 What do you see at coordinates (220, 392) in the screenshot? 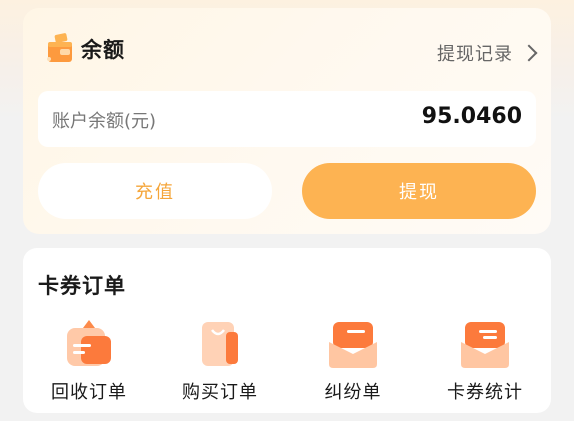
I see `purchase-order-label: 购买订单` at bounding box center [220, 392].